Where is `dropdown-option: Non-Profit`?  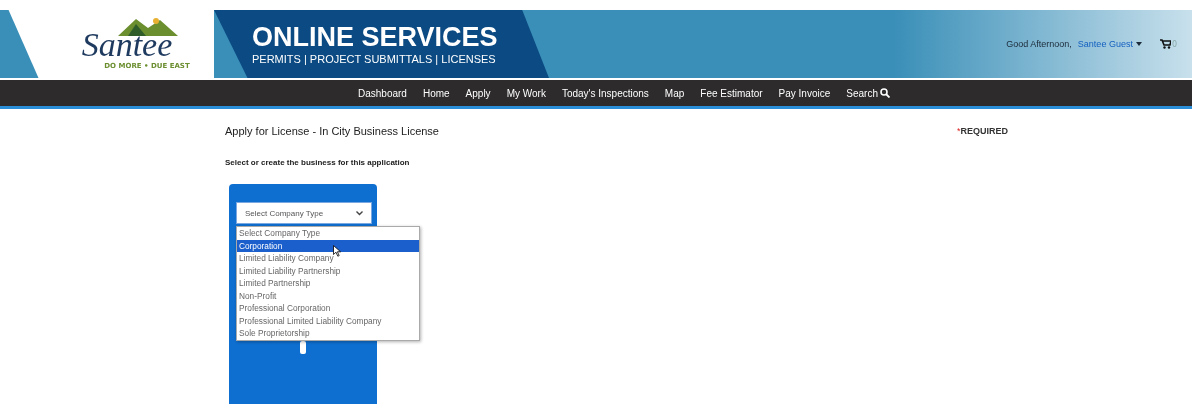 dropdown-option: Non-Profit is located at coordinates (328, 295).